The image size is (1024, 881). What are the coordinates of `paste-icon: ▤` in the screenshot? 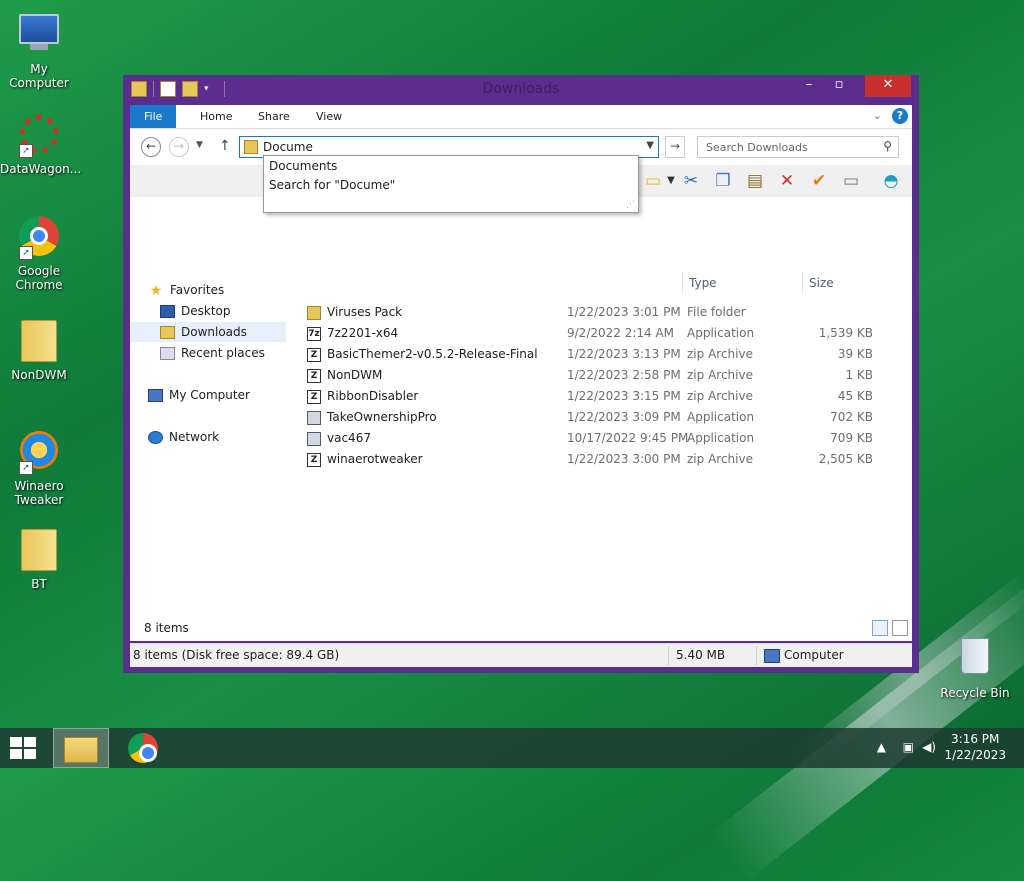 It's located at (755, 181).